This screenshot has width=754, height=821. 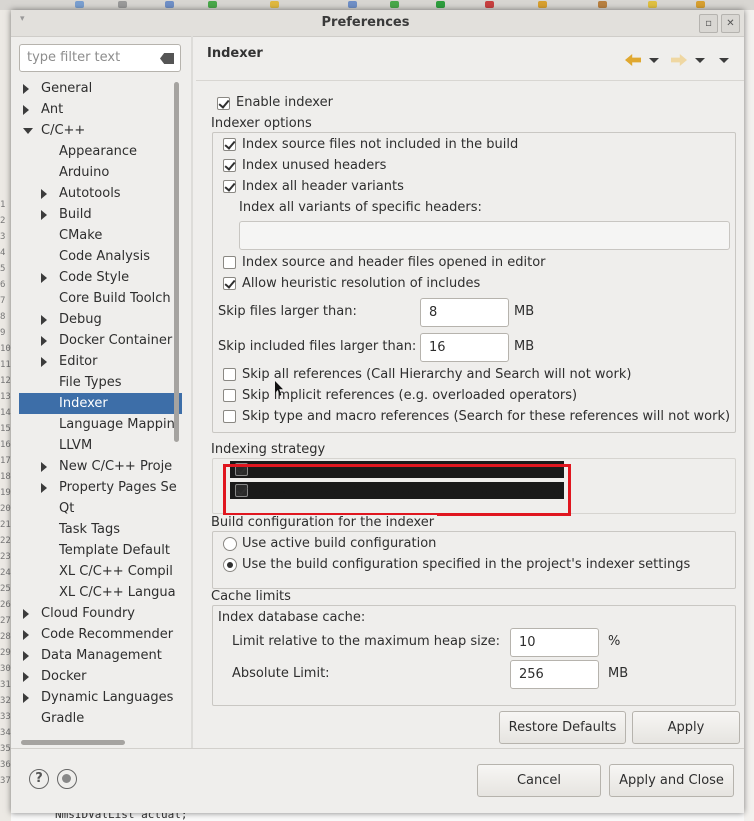 What do you see at coordinates (539, 780) in the screenshot?
I see `cancel-button: Cancel` at bounding box center [539, 780].